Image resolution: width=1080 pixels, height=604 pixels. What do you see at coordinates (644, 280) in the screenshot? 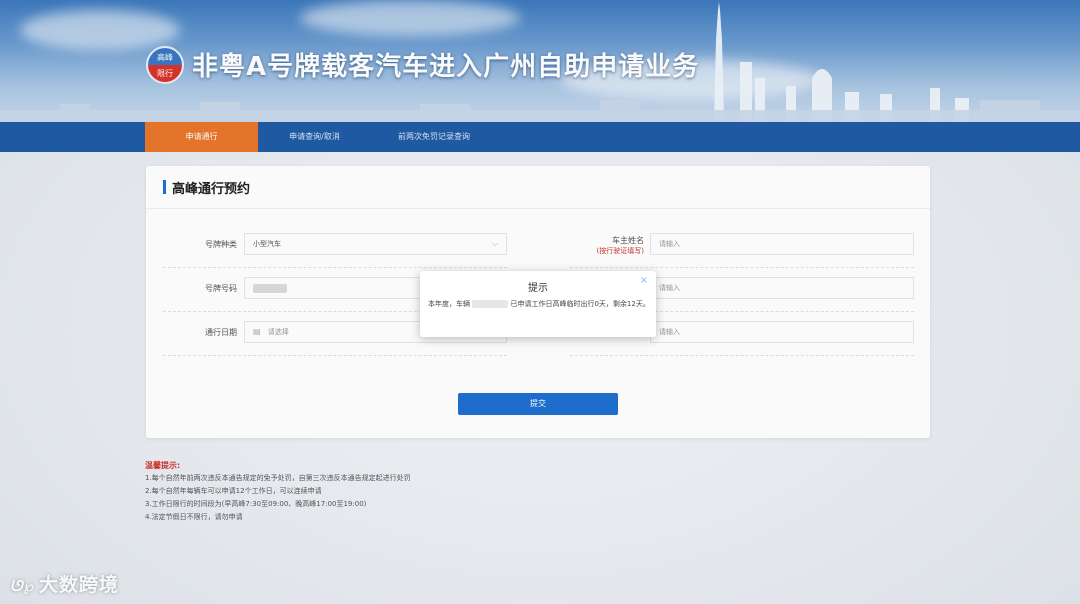
I see `close-icon: ×` at bounding box center [644, 280].